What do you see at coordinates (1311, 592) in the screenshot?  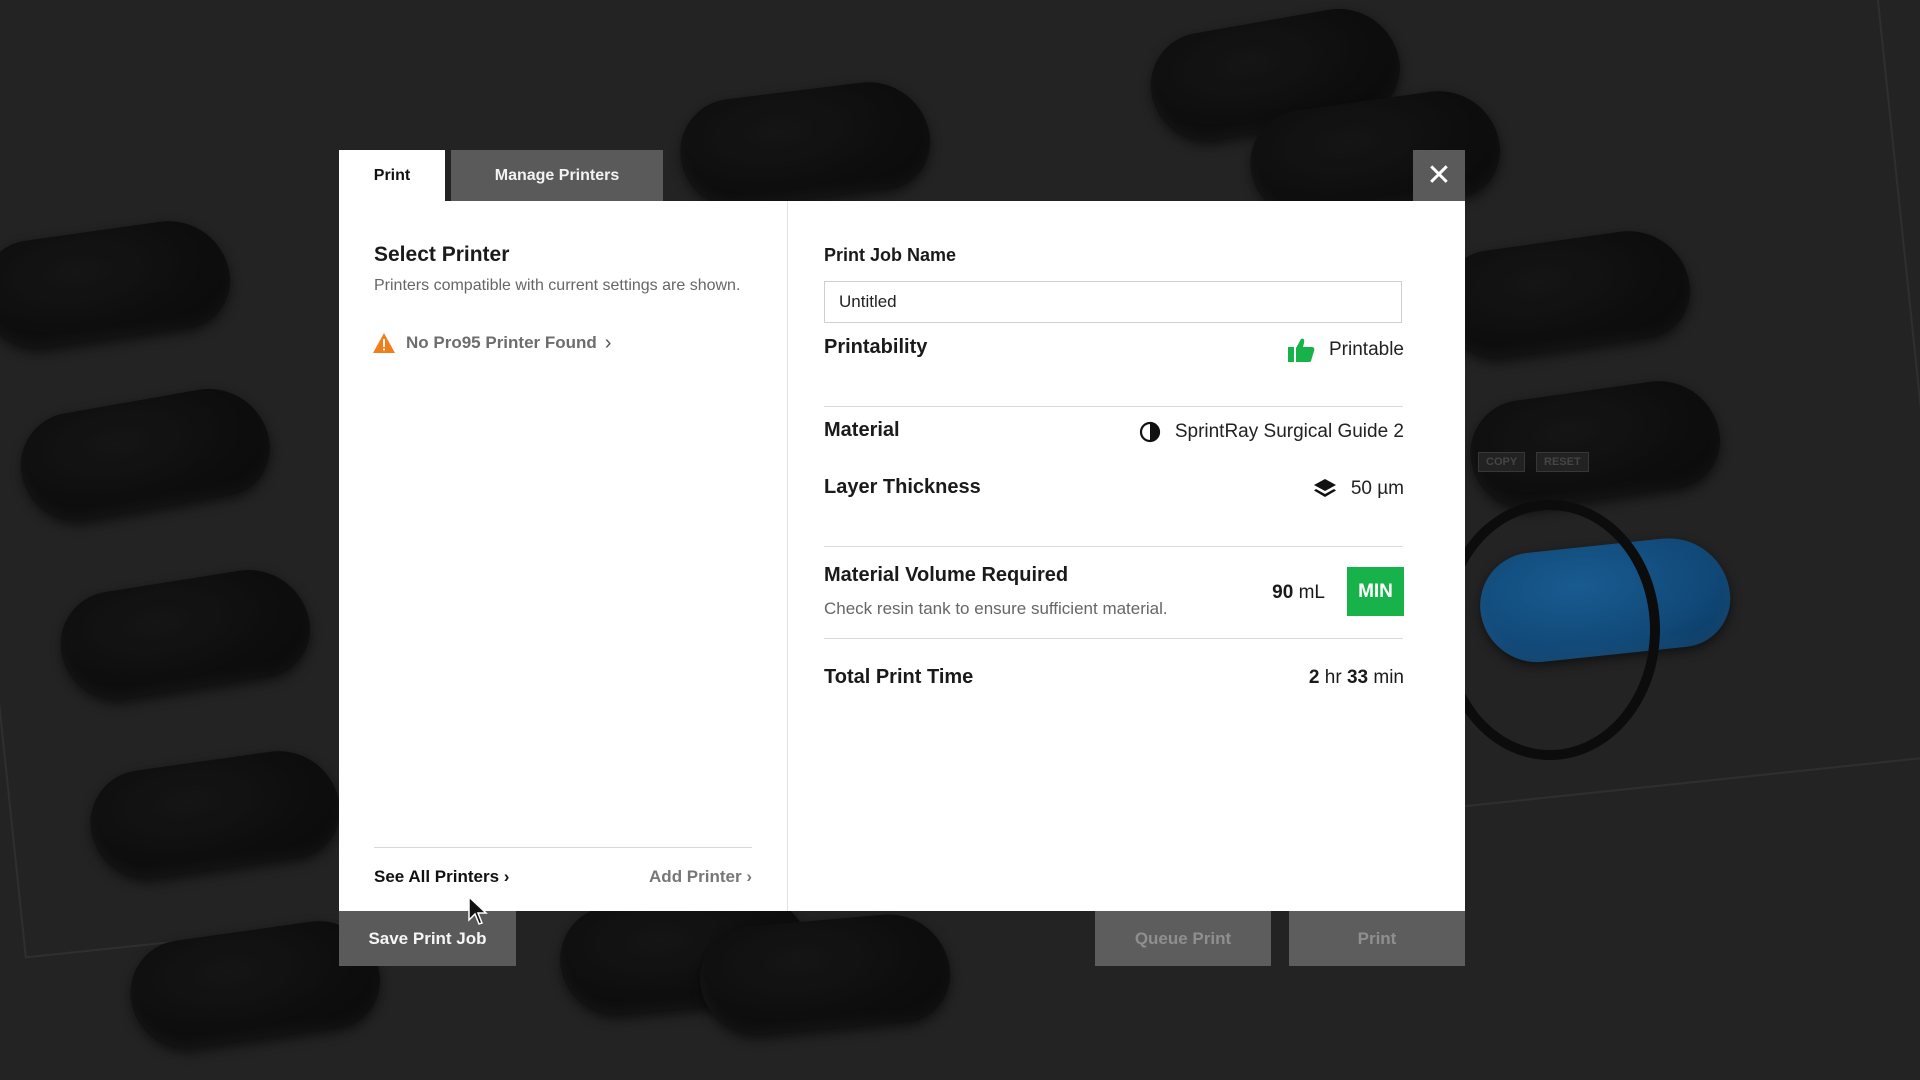 I see `material-volume-unit: mL` at bounding box center [1311, 592].